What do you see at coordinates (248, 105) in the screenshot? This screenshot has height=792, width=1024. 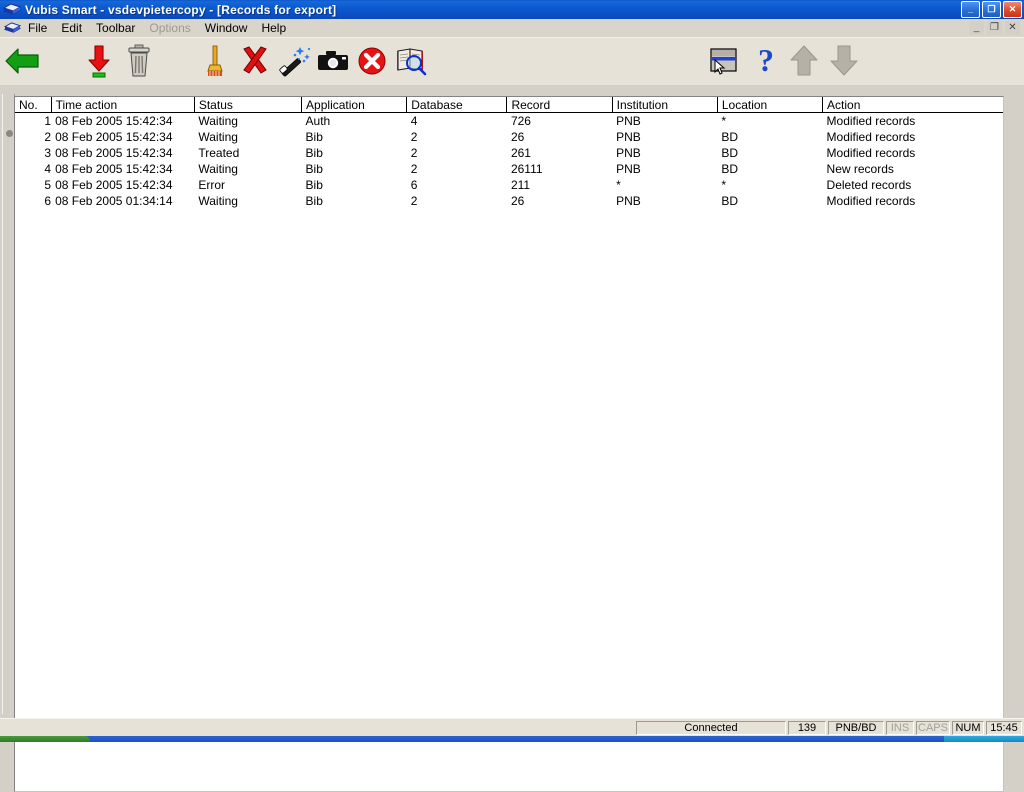 I see `column-header-status: Status` at bounding box center [248, 105].